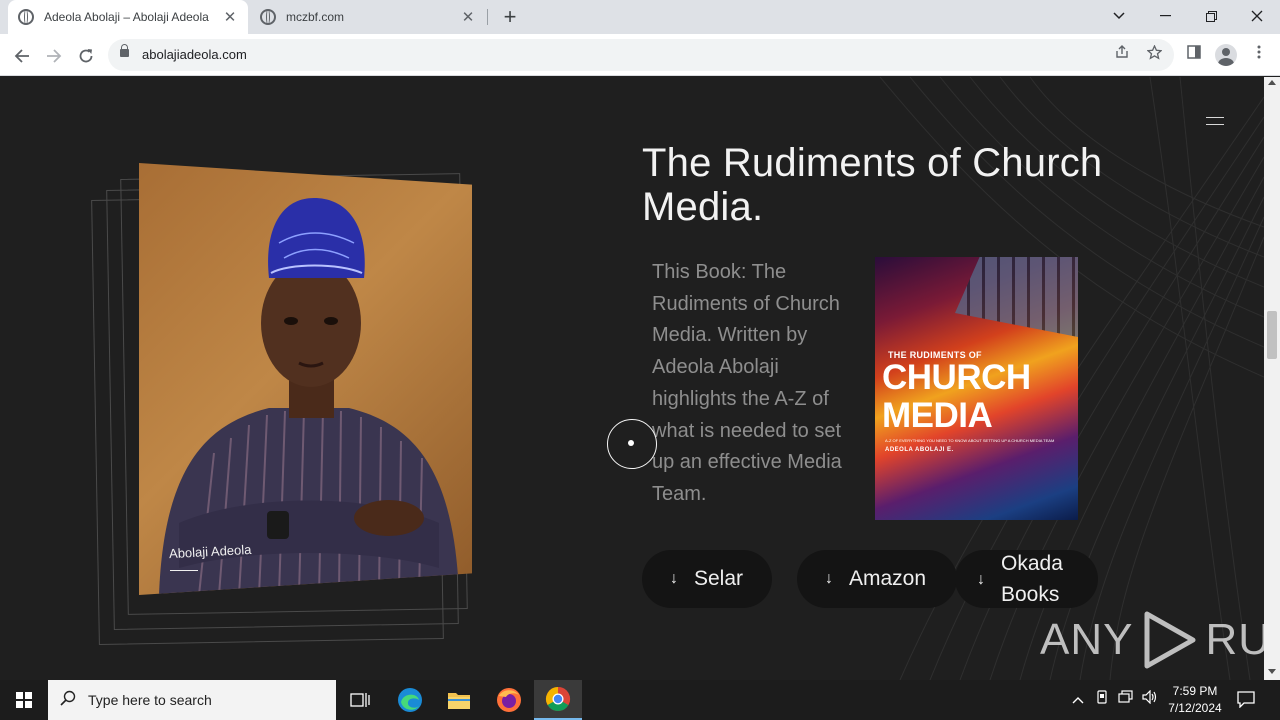 This screenshot has width=1280, height=720. What do you see at coordinates (150, 700) in the screenshot?
I see `search-placeholder: Type here to search` at bounding box center [150, 700].